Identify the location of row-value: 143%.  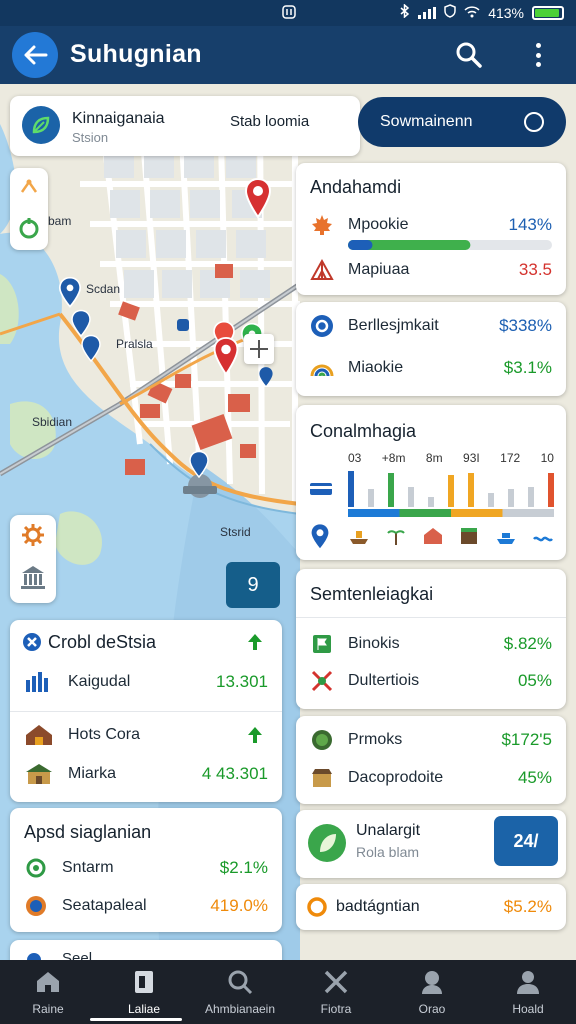
(530, 224).